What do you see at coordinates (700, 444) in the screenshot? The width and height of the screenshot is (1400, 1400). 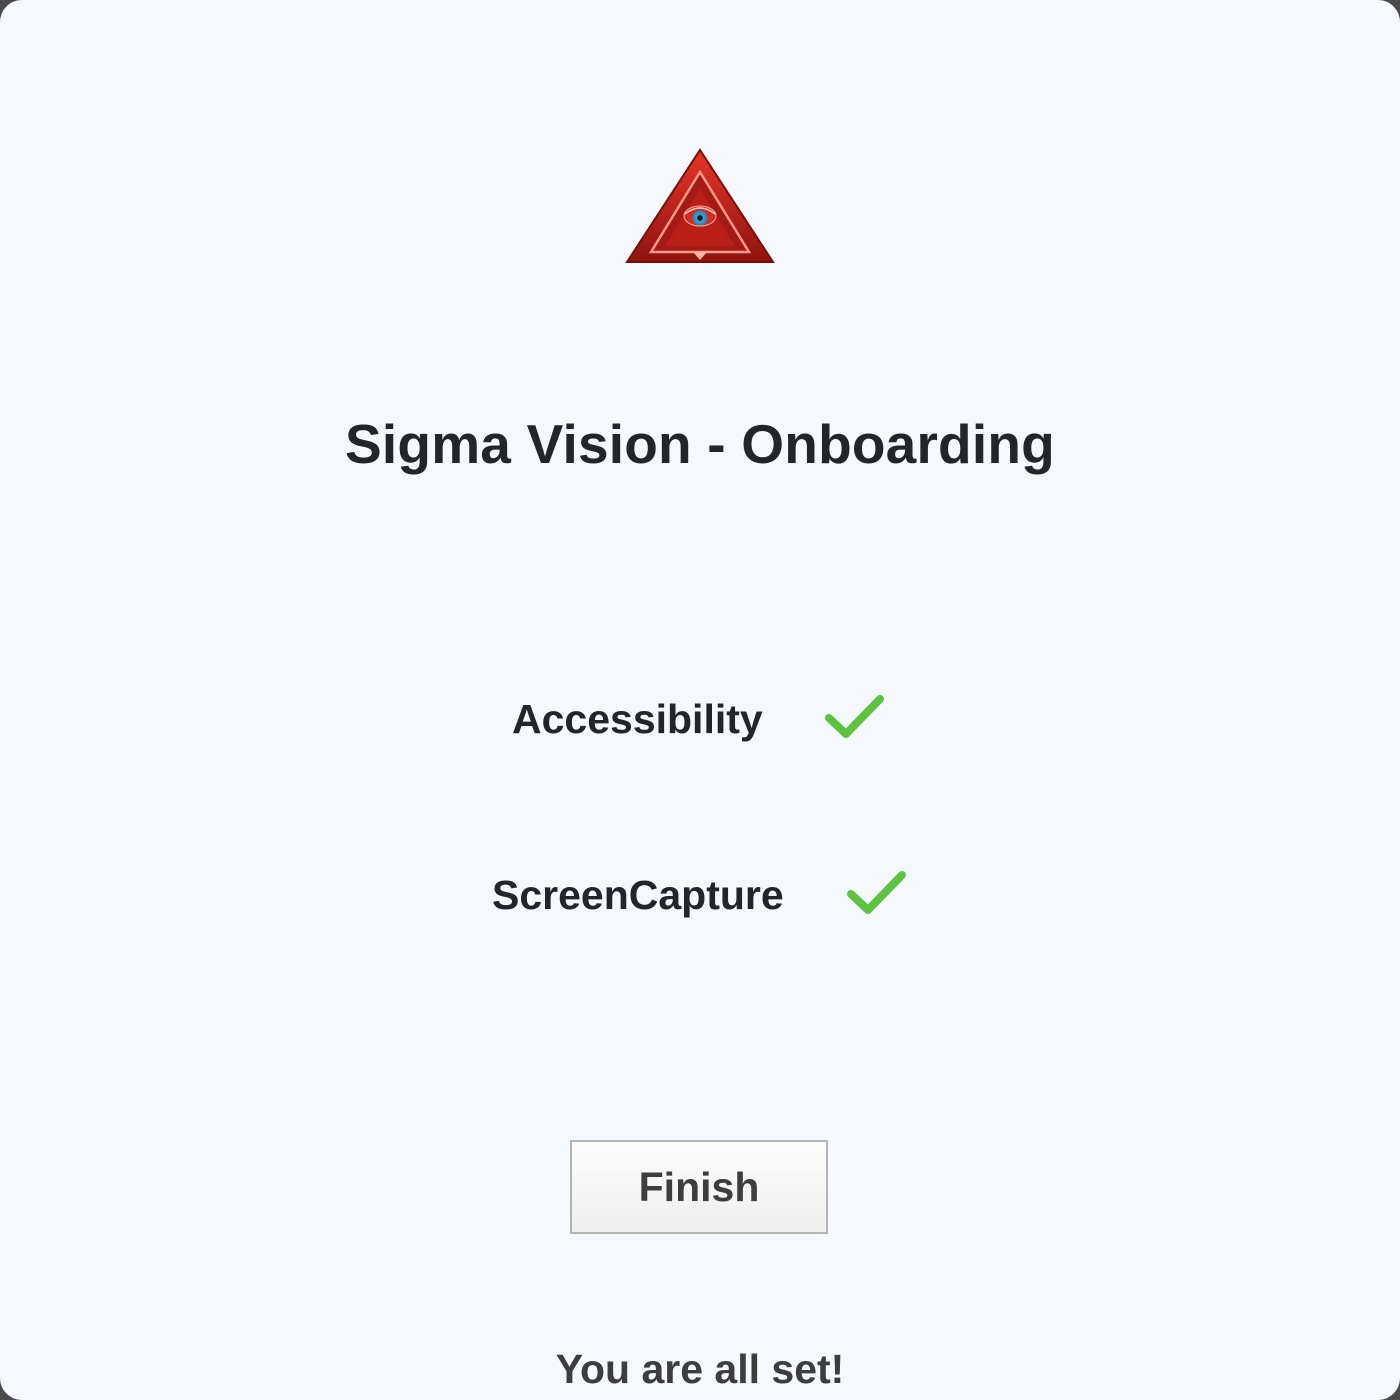 I see `page-title: Sigma Vision - Onboarding` at bounding box center [700, 444].